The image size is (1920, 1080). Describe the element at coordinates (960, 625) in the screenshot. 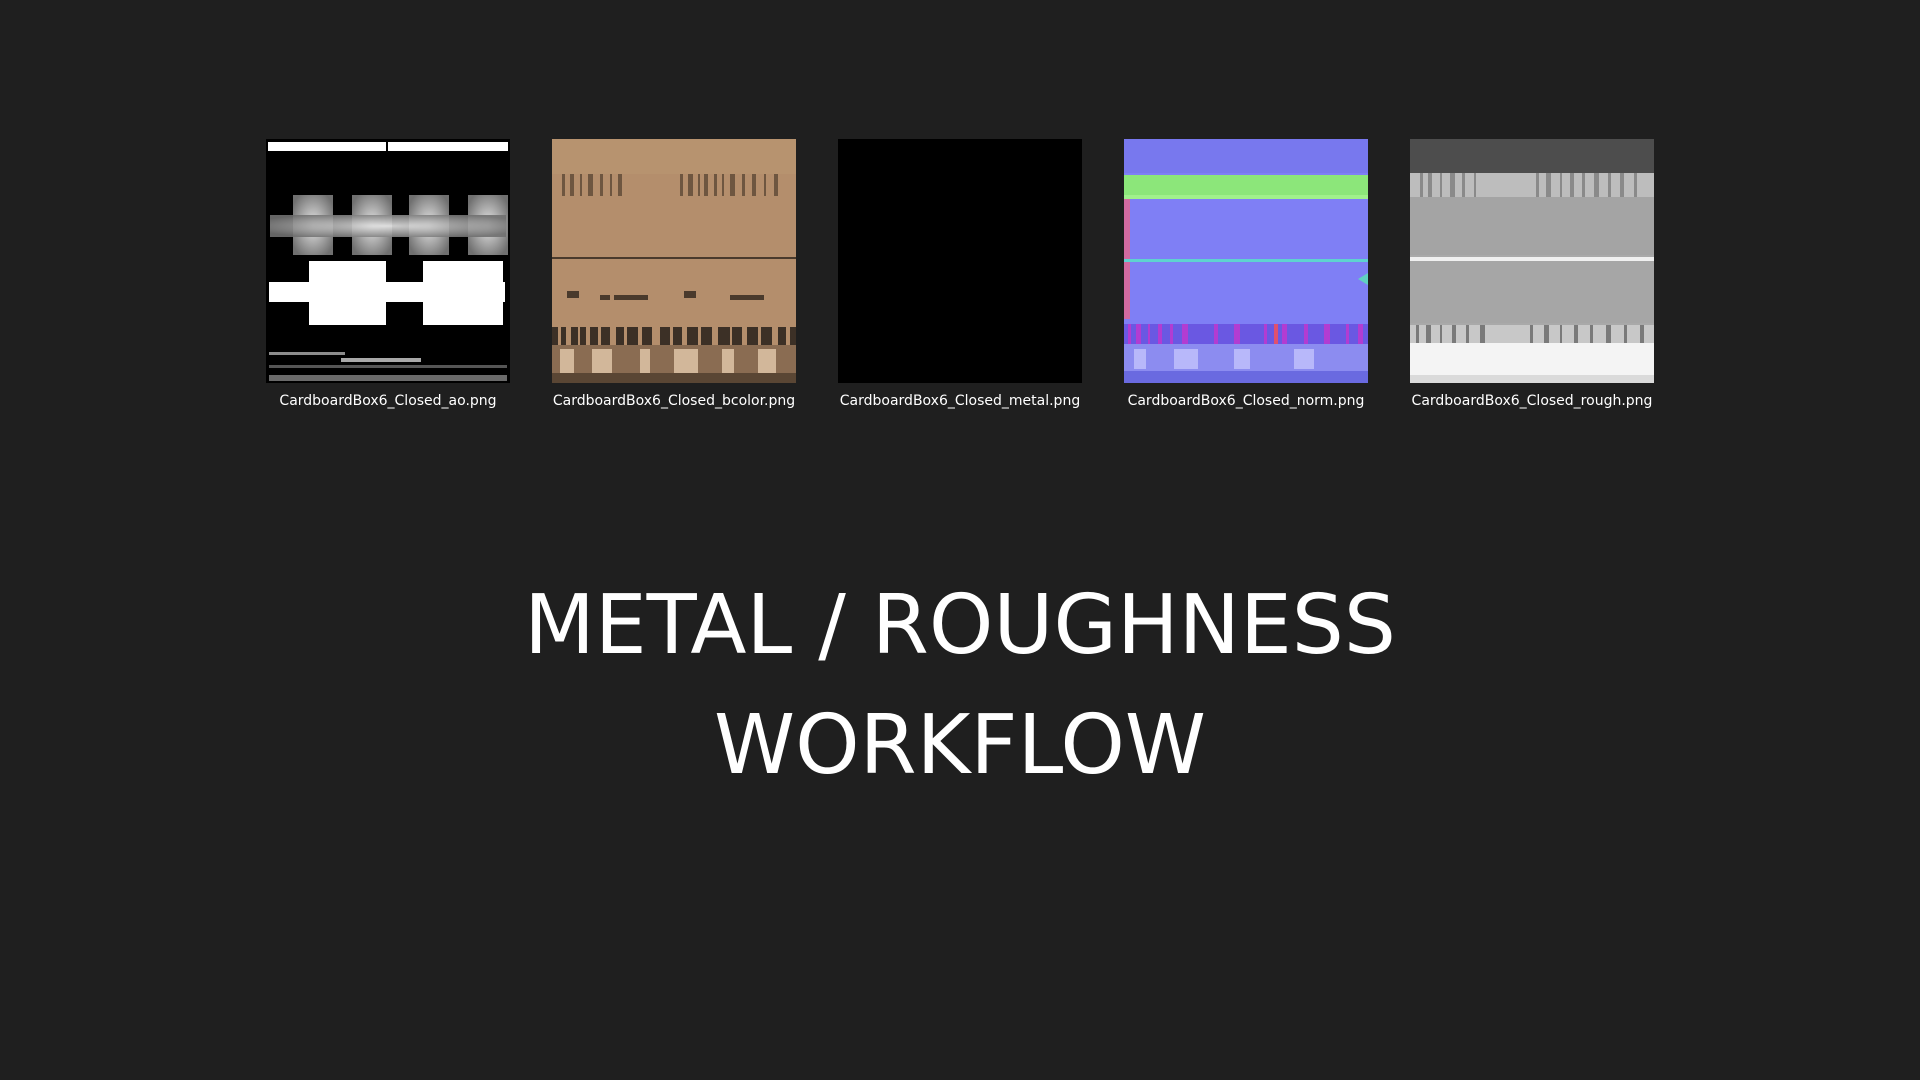

I see `workflow-title-line-1: METAL / ROUGHNESS` at that location.